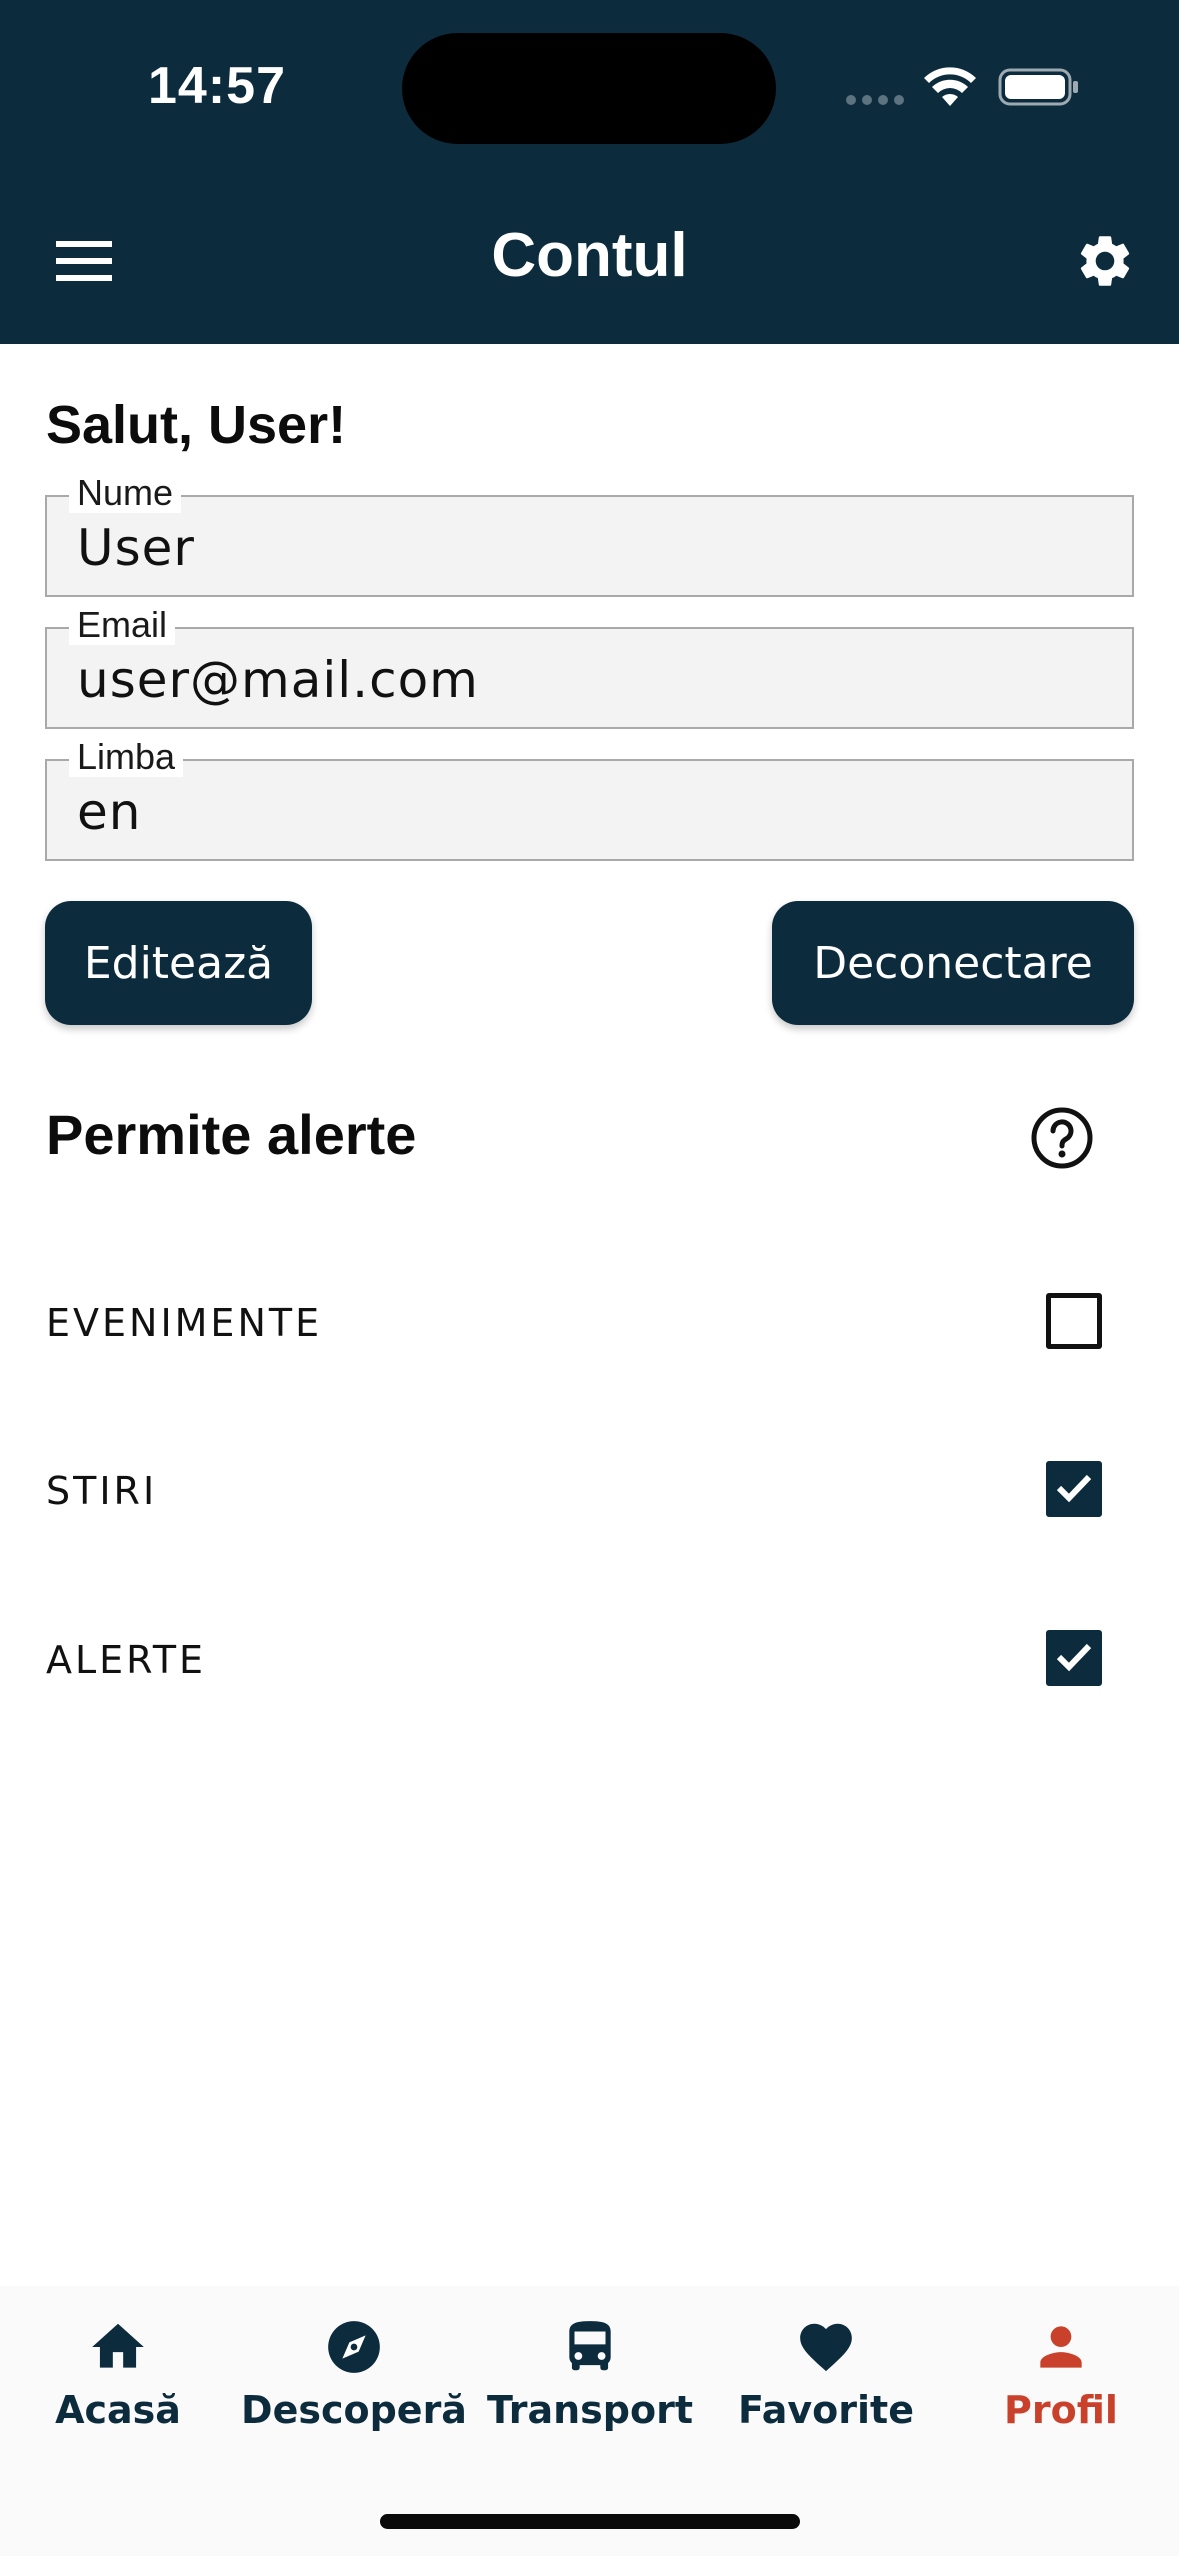  Describe the element at coordinates (102, 1491) in the screenshot. I see `alert-label-news: STIRI` at that location.